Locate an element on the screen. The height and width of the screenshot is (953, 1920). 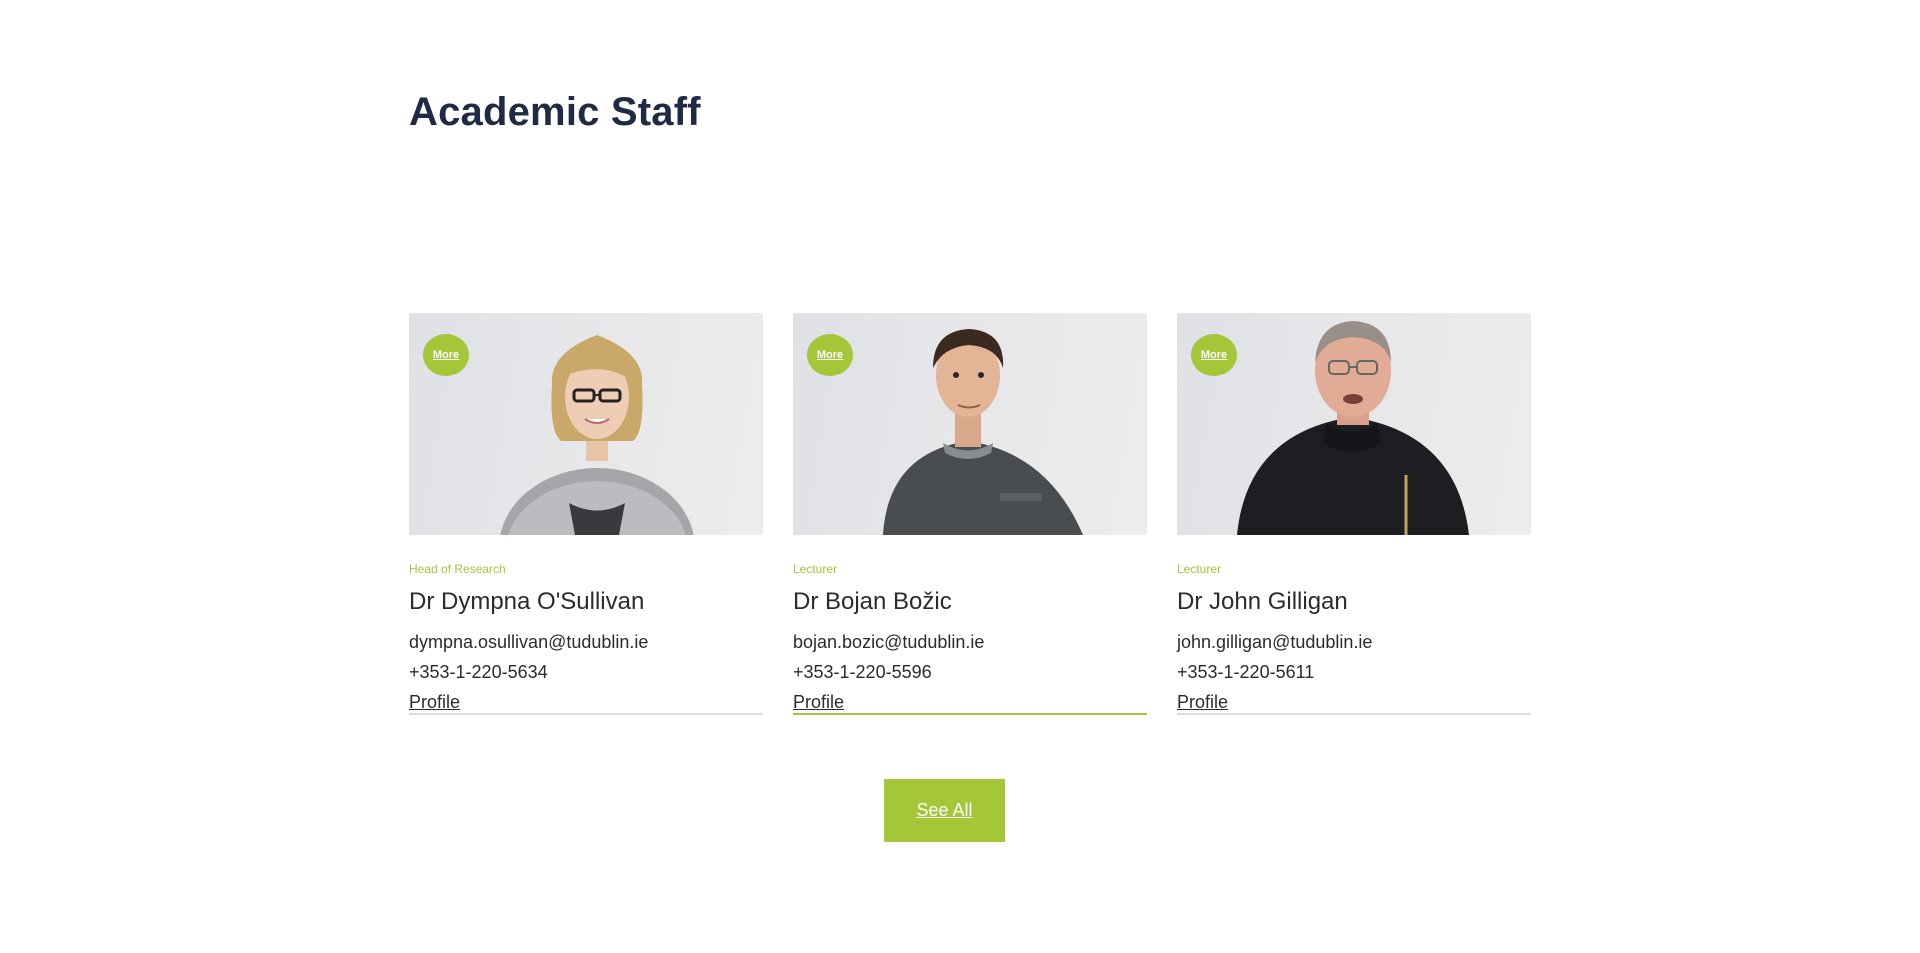
see-all-button: See All is located at coordinates (944, 810).